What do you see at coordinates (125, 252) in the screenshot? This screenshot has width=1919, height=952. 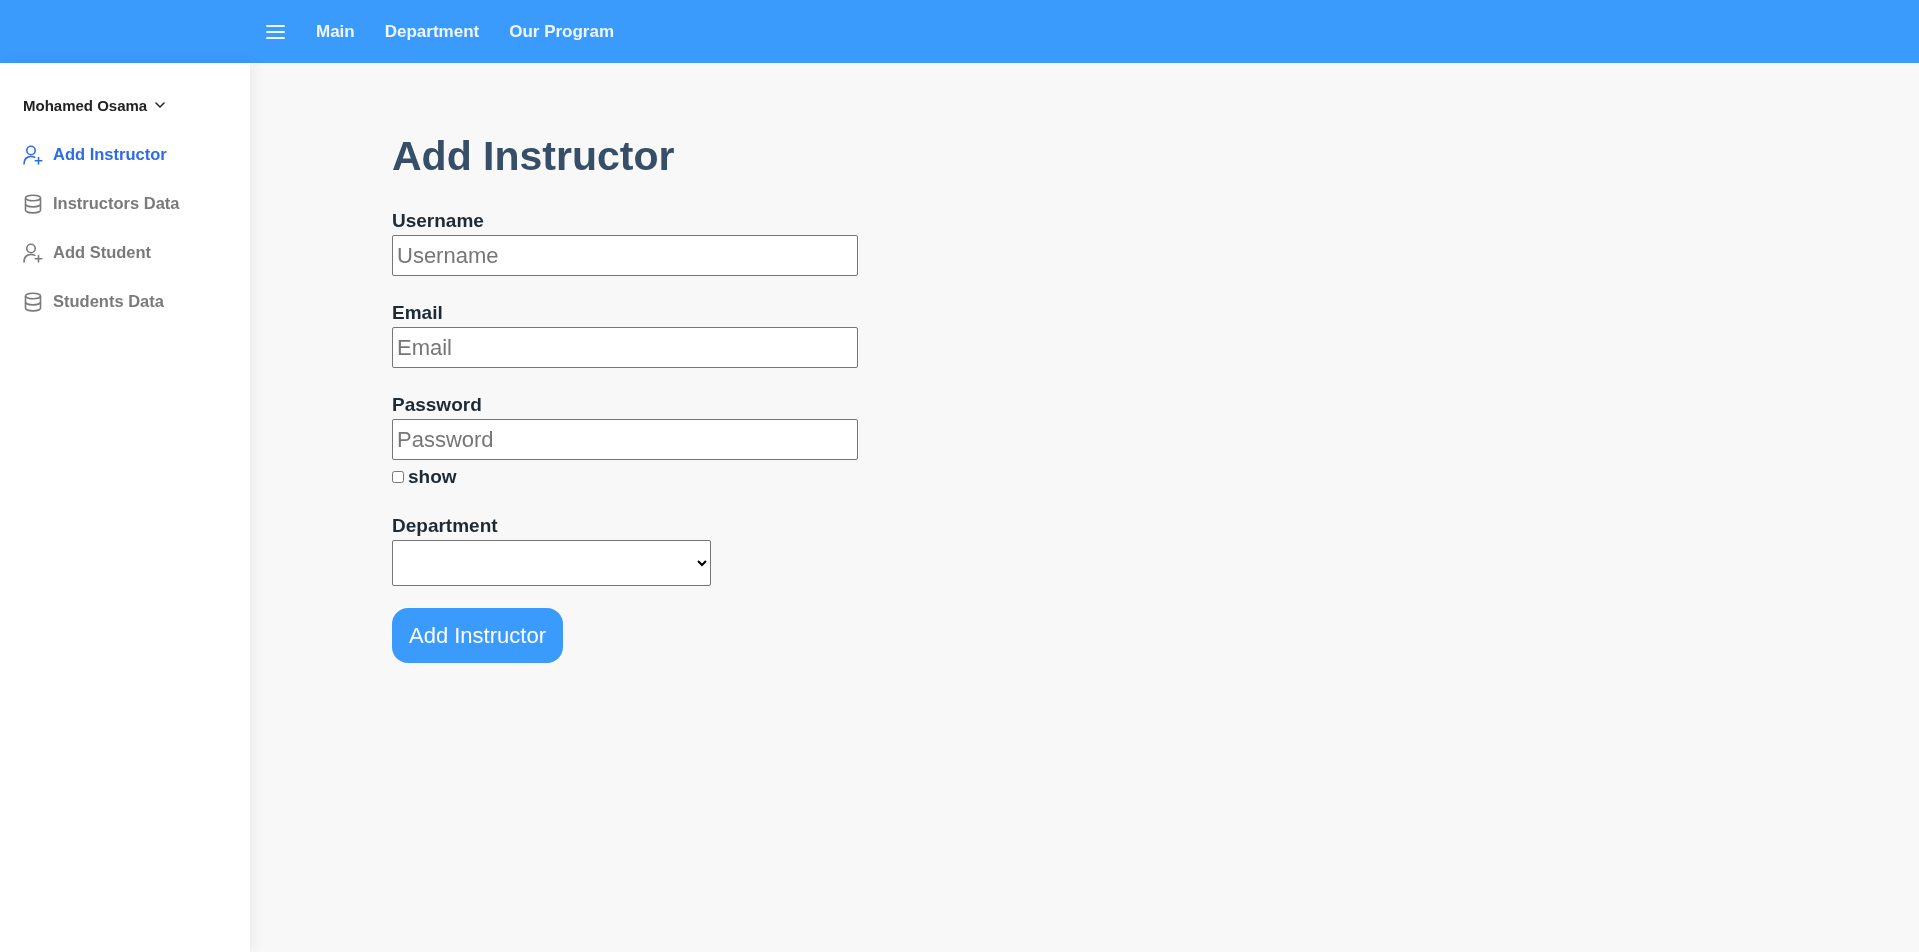 I see `sidebar-item: Add Student` at bounding box center [125, 252].